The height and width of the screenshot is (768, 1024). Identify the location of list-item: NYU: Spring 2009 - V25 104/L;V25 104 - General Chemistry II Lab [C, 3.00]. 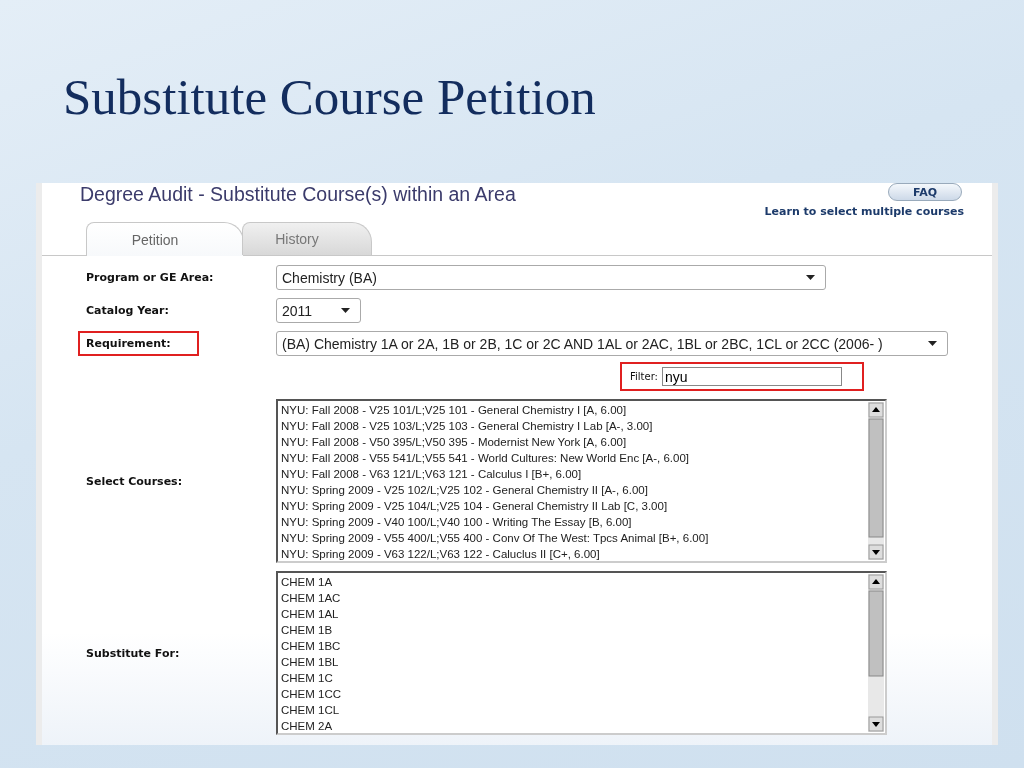
(573, 506).